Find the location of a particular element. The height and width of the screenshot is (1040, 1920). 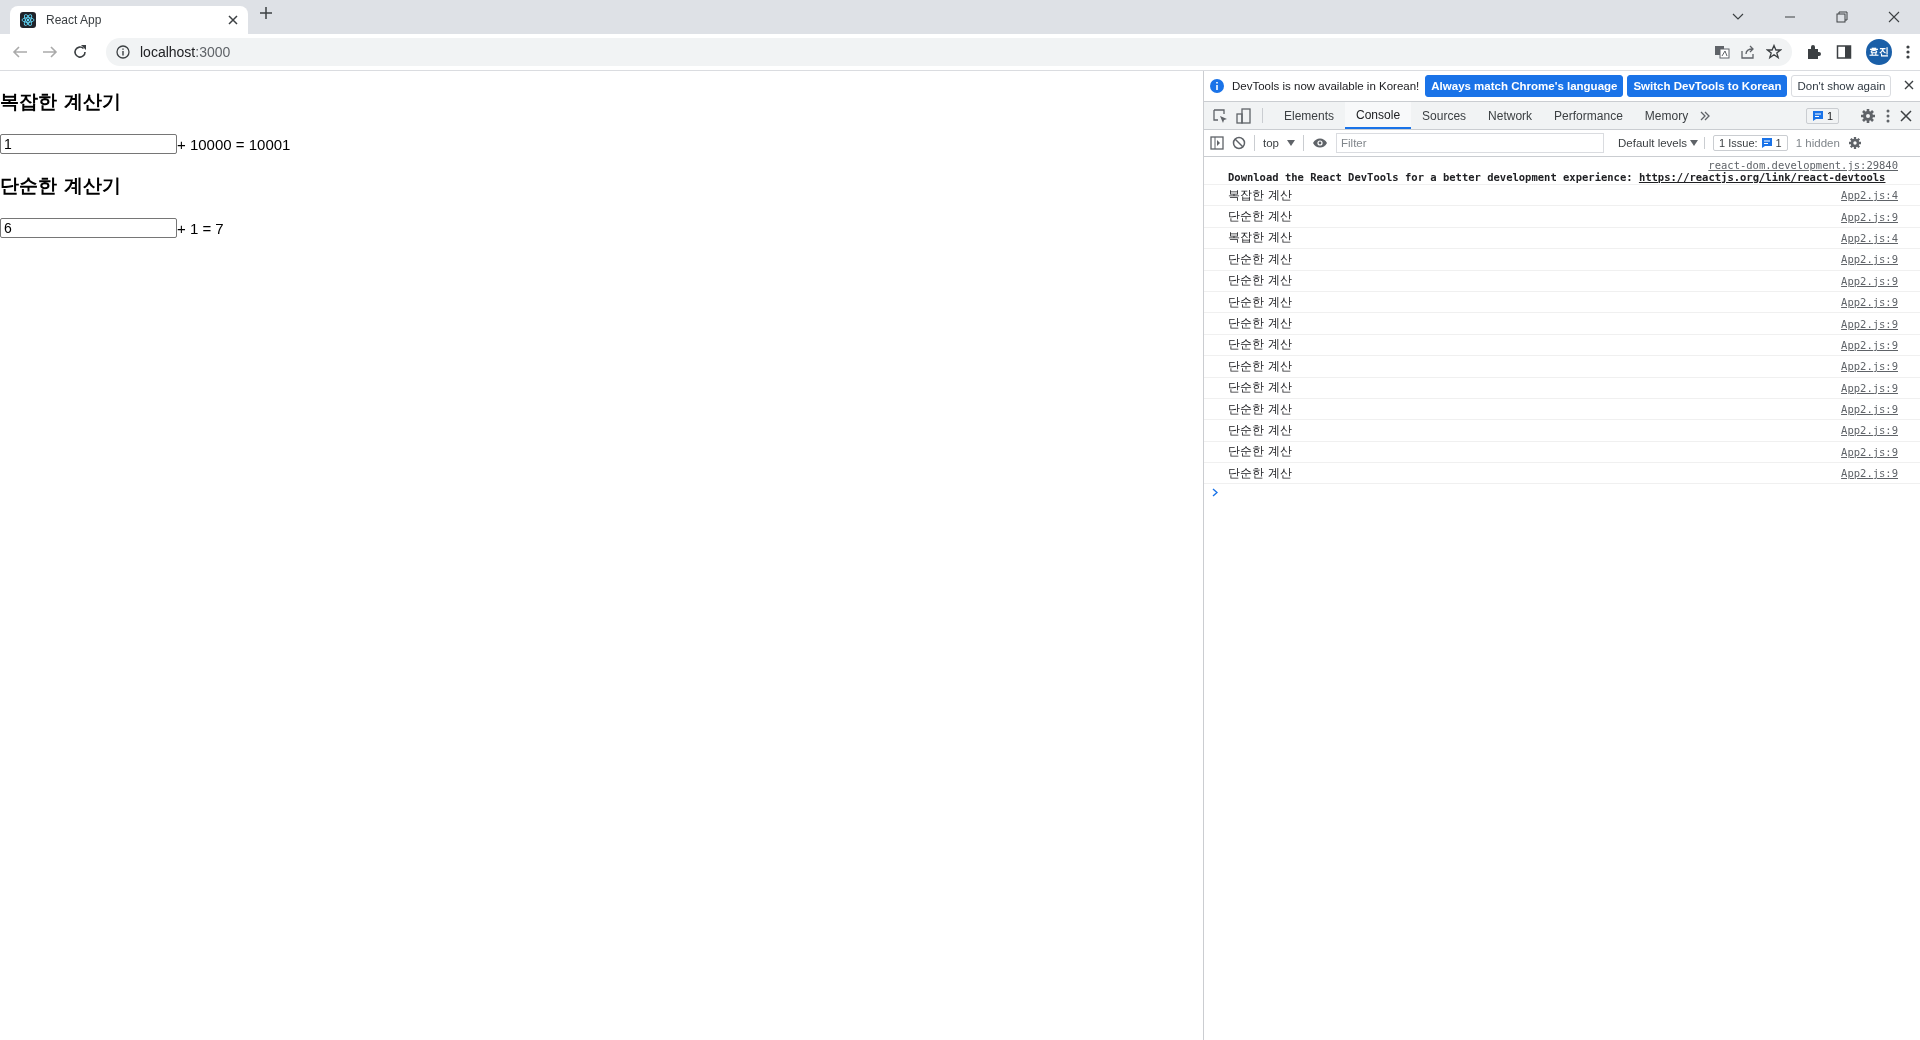

sidebar-icon is located at coordinates (1217, 143).